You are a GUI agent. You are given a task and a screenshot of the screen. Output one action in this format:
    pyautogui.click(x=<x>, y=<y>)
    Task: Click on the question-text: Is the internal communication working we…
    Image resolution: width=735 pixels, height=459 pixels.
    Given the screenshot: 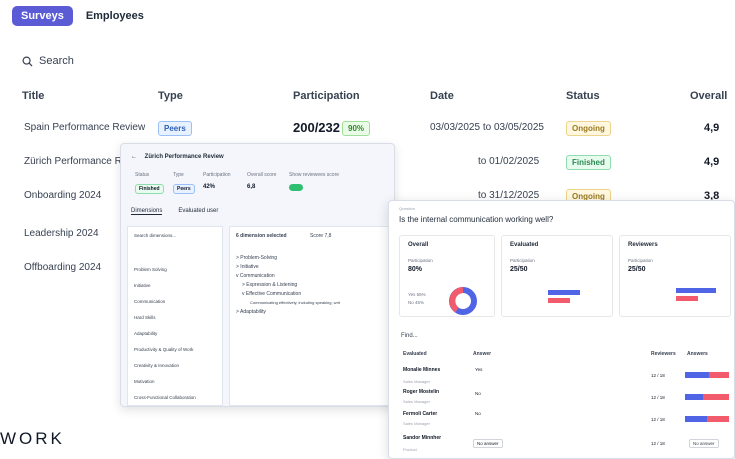 What is the action you would take?
    pyautogui.click(x=476, y=219)
    